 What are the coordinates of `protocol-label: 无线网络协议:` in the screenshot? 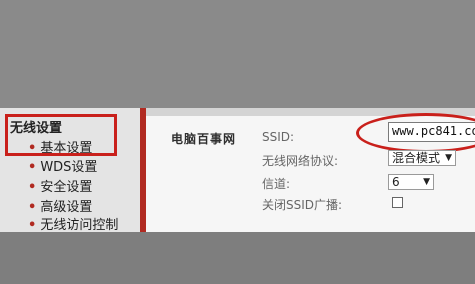 It's located at (300, 161).